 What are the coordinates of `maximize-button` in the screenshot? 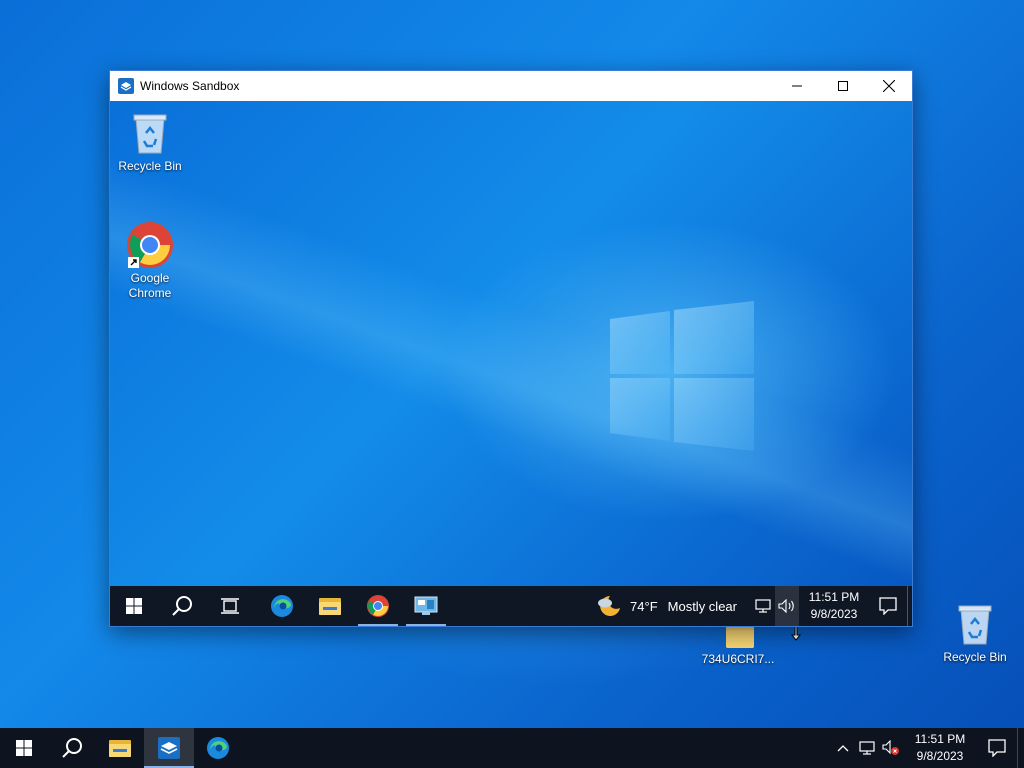 It's located at (843, 86).